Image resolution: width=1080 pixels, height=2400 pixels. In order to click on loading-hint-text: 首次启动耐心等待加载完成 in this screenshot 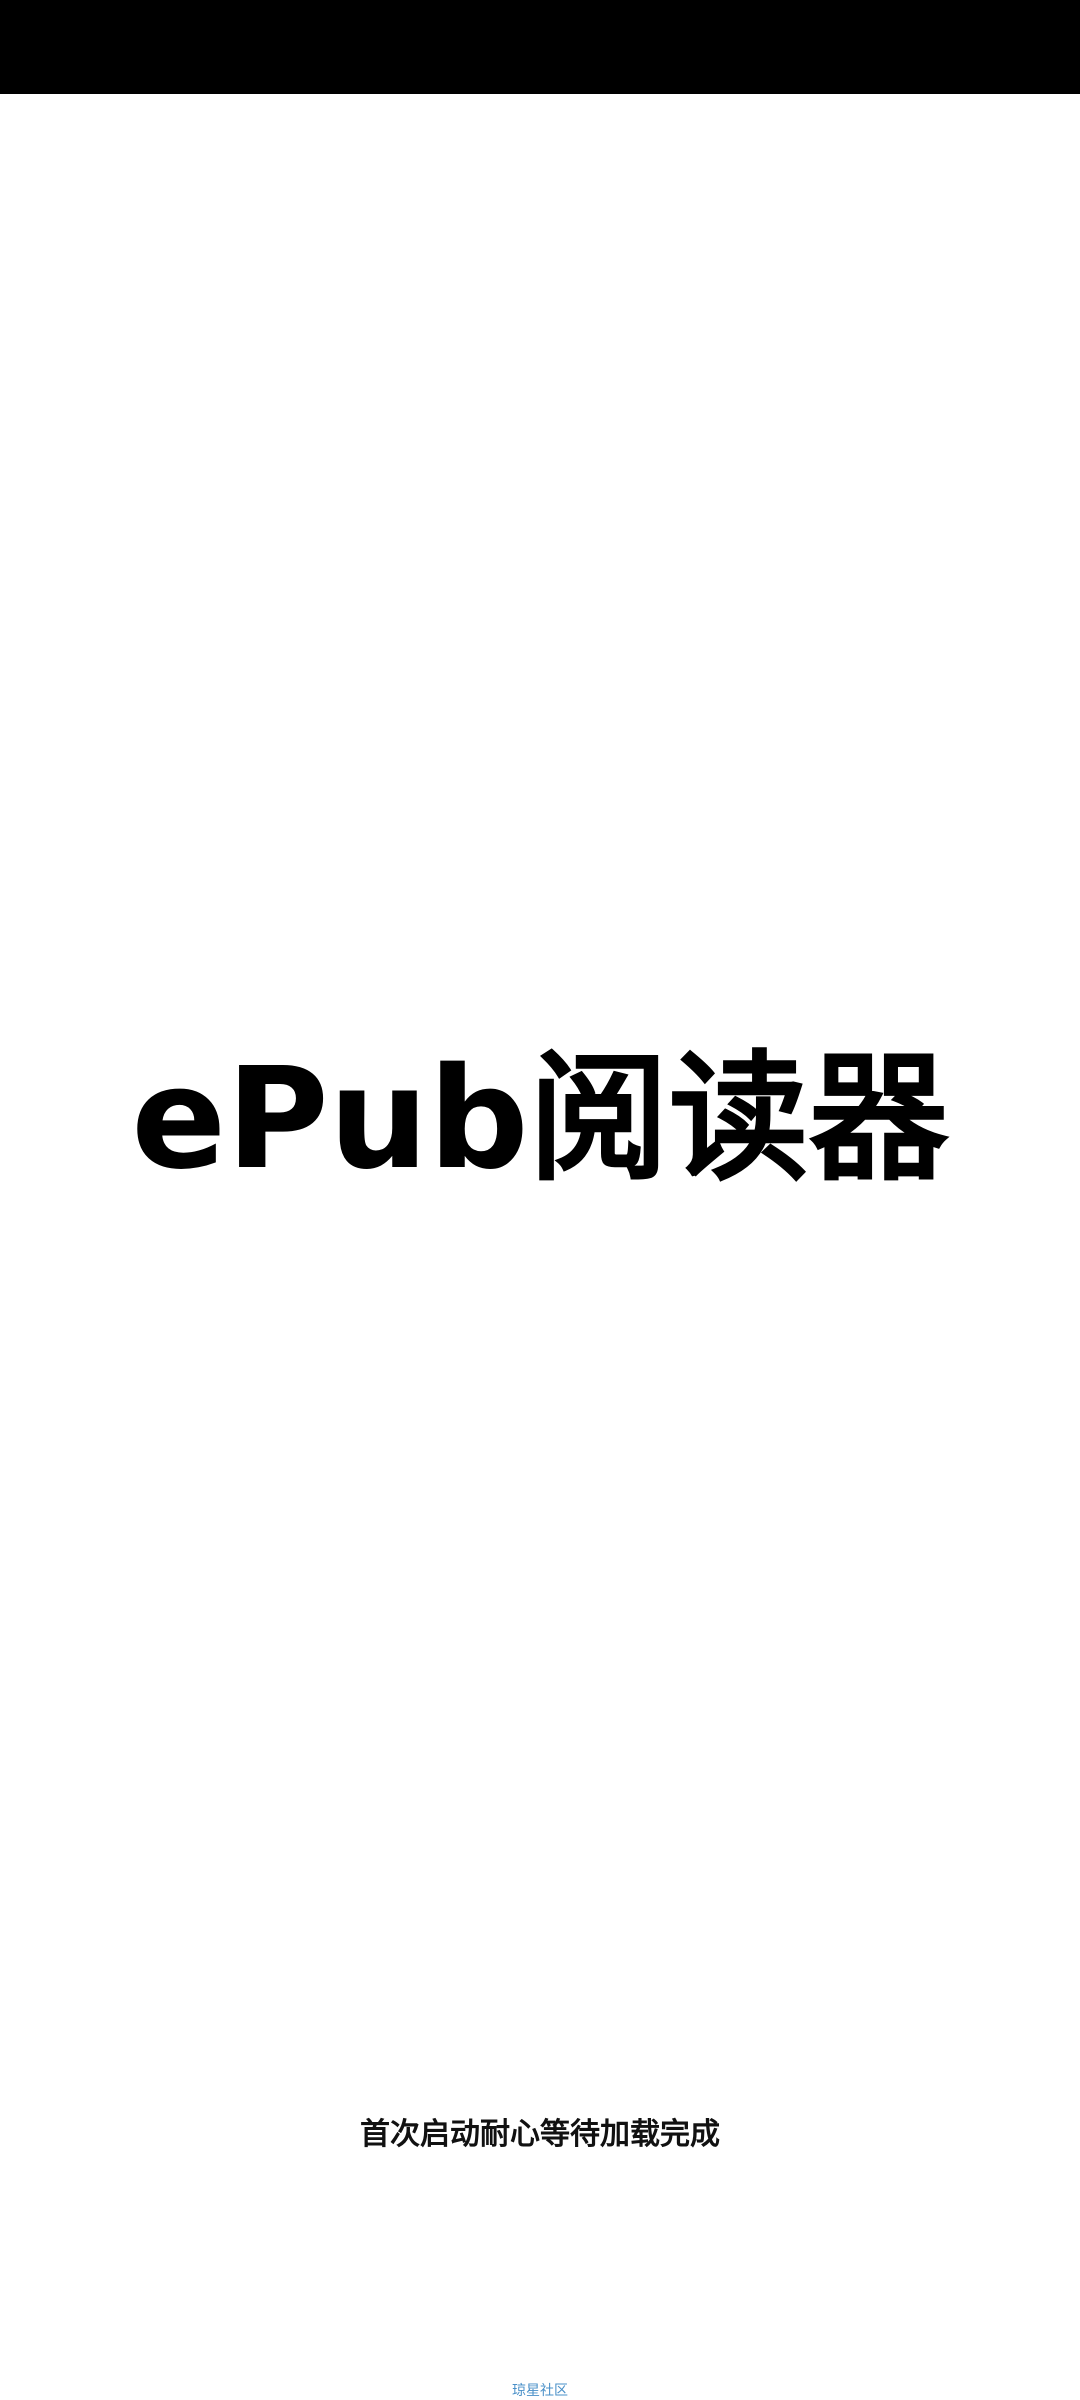, I will do `click(540, 2134)`.